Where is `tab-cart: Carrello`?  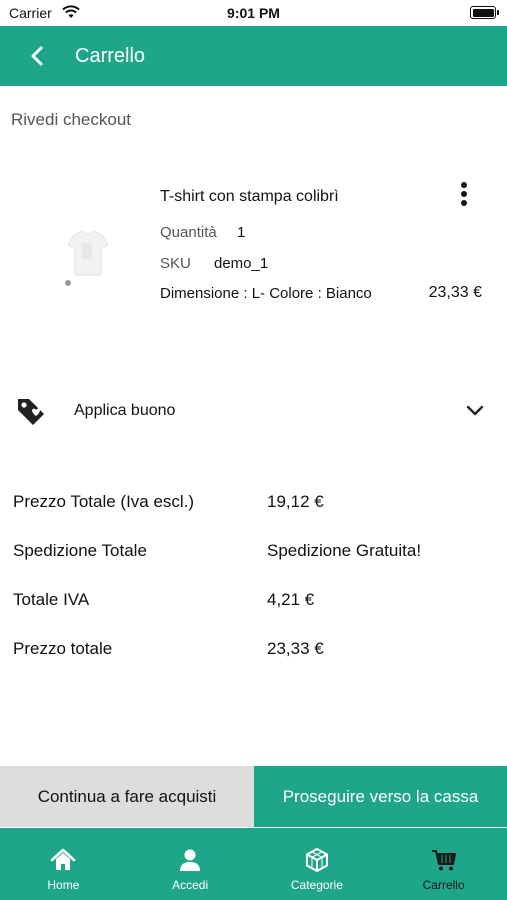 tab-cart: Carrello is located at coordinates (443, 864).